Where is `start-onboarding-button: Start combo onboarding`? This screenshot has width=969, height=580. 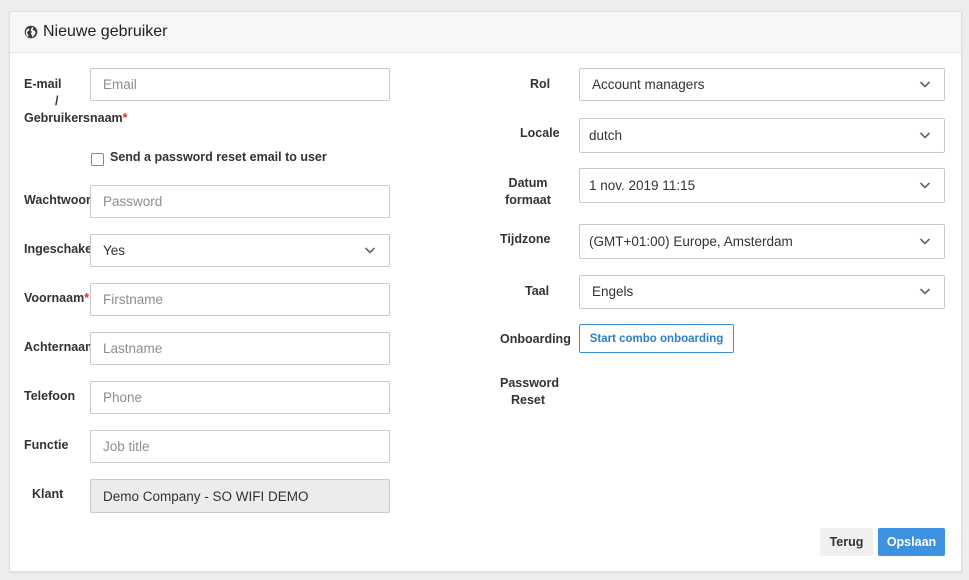
start-onboarding-button: Start combo onboarding is located at coordinates (656, 338).